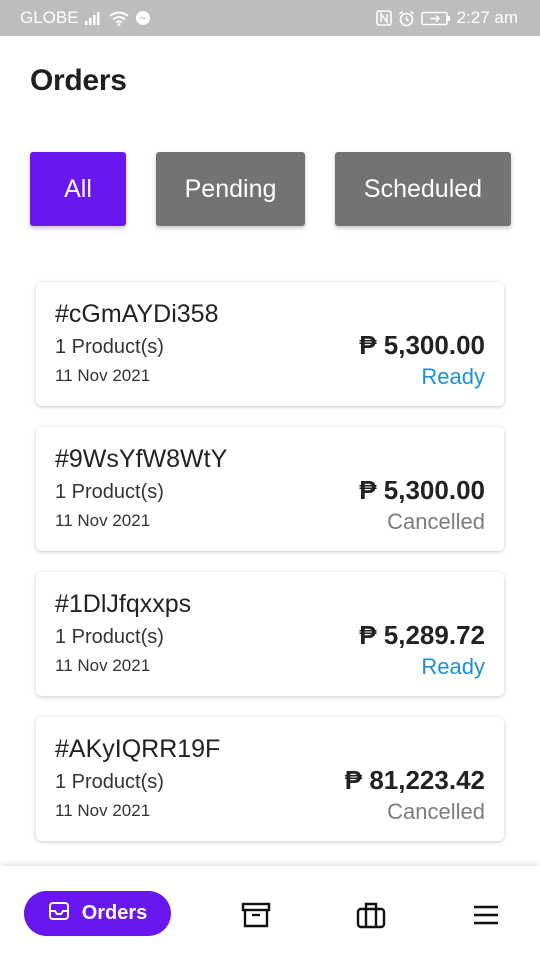  What do you see at coordinates (230, 189) in the screenshot?
I see `tab-pending: Pending` at bounding box center [230, 189].